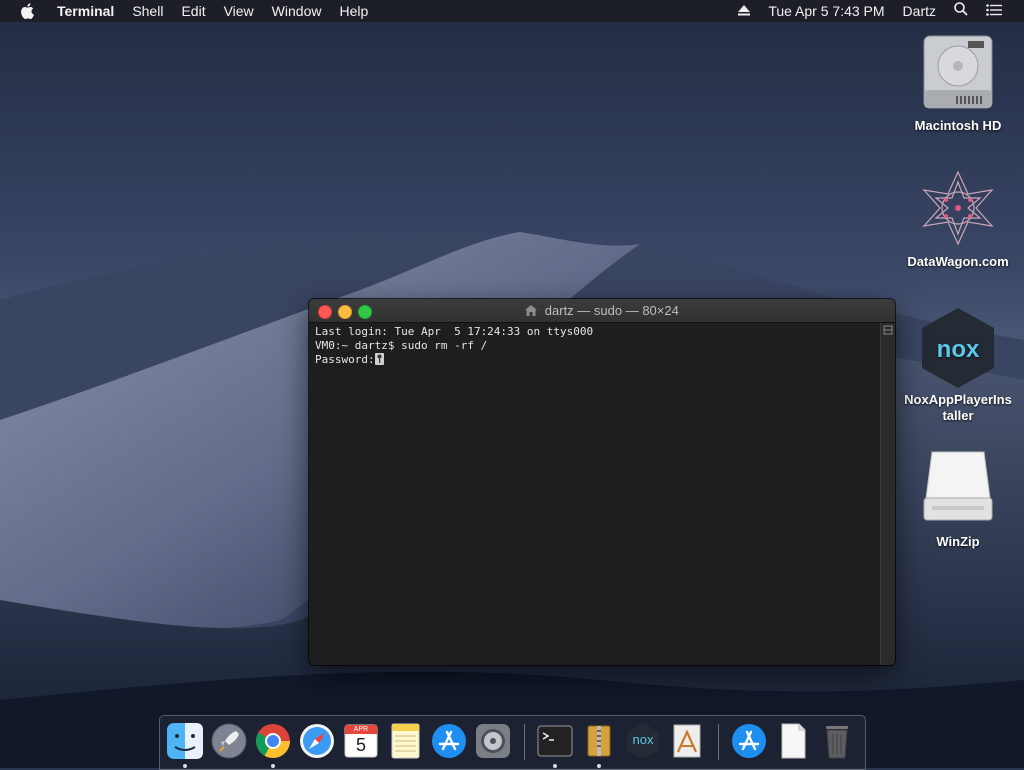 This screenshot has height=770, width=1024. I want to click on desktop-icon-macintosh-hd: Macintosh HD, so click(958, 83).